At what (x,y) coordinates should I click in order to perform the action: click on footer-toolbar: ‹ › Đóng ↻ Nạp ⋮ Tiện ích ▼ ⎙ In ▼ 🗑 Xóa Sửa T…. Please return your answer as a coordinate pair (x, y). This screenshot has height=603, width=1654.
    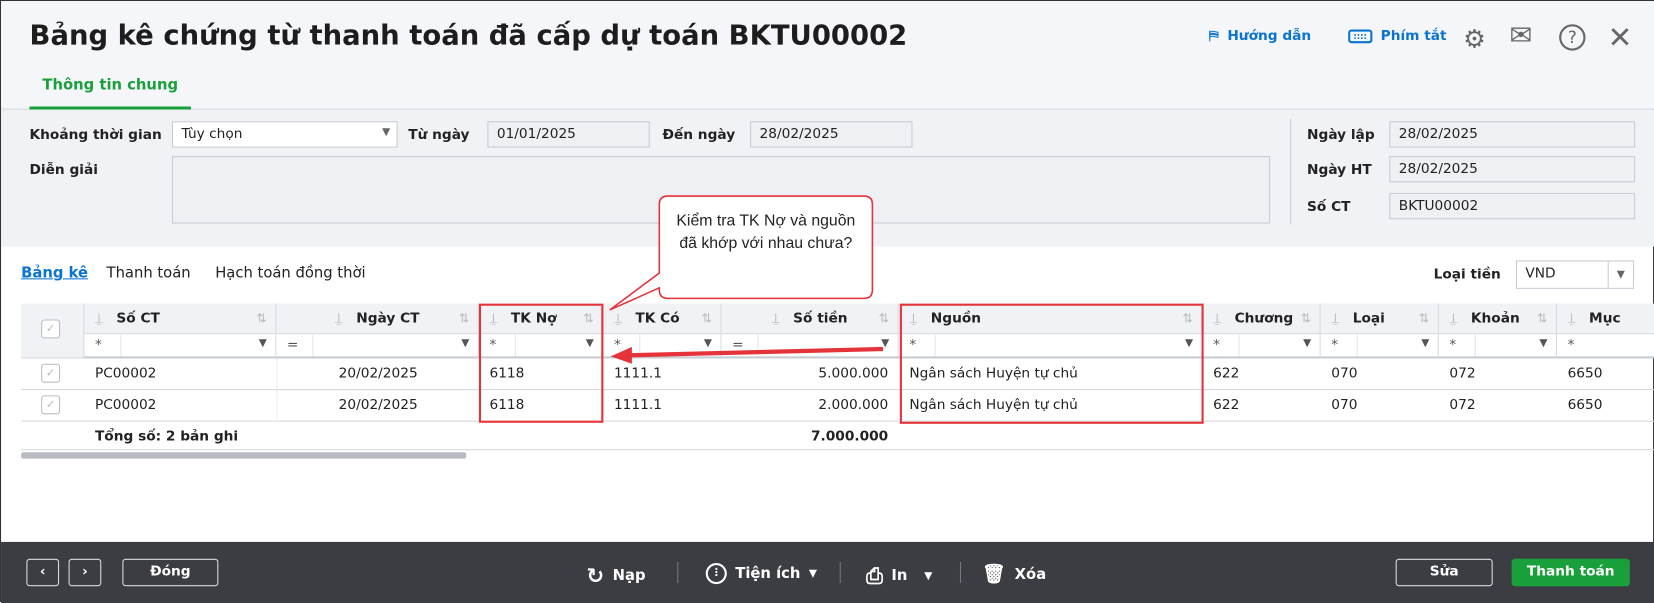
    Looking at the image, I should click on (827, 572).